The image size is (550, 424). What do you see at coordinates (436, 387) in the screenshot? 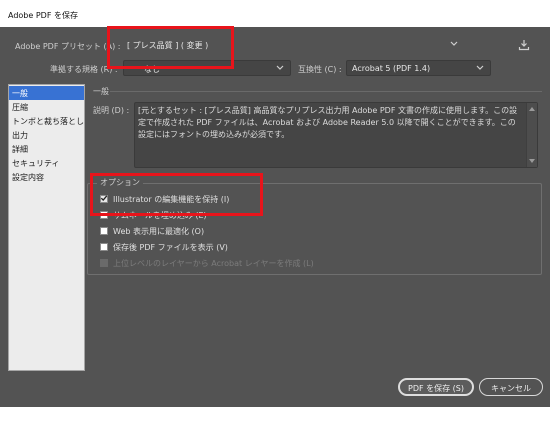
I see `save-pdf-button: PDF を保存 (S)` at bounding box center [436, 387].